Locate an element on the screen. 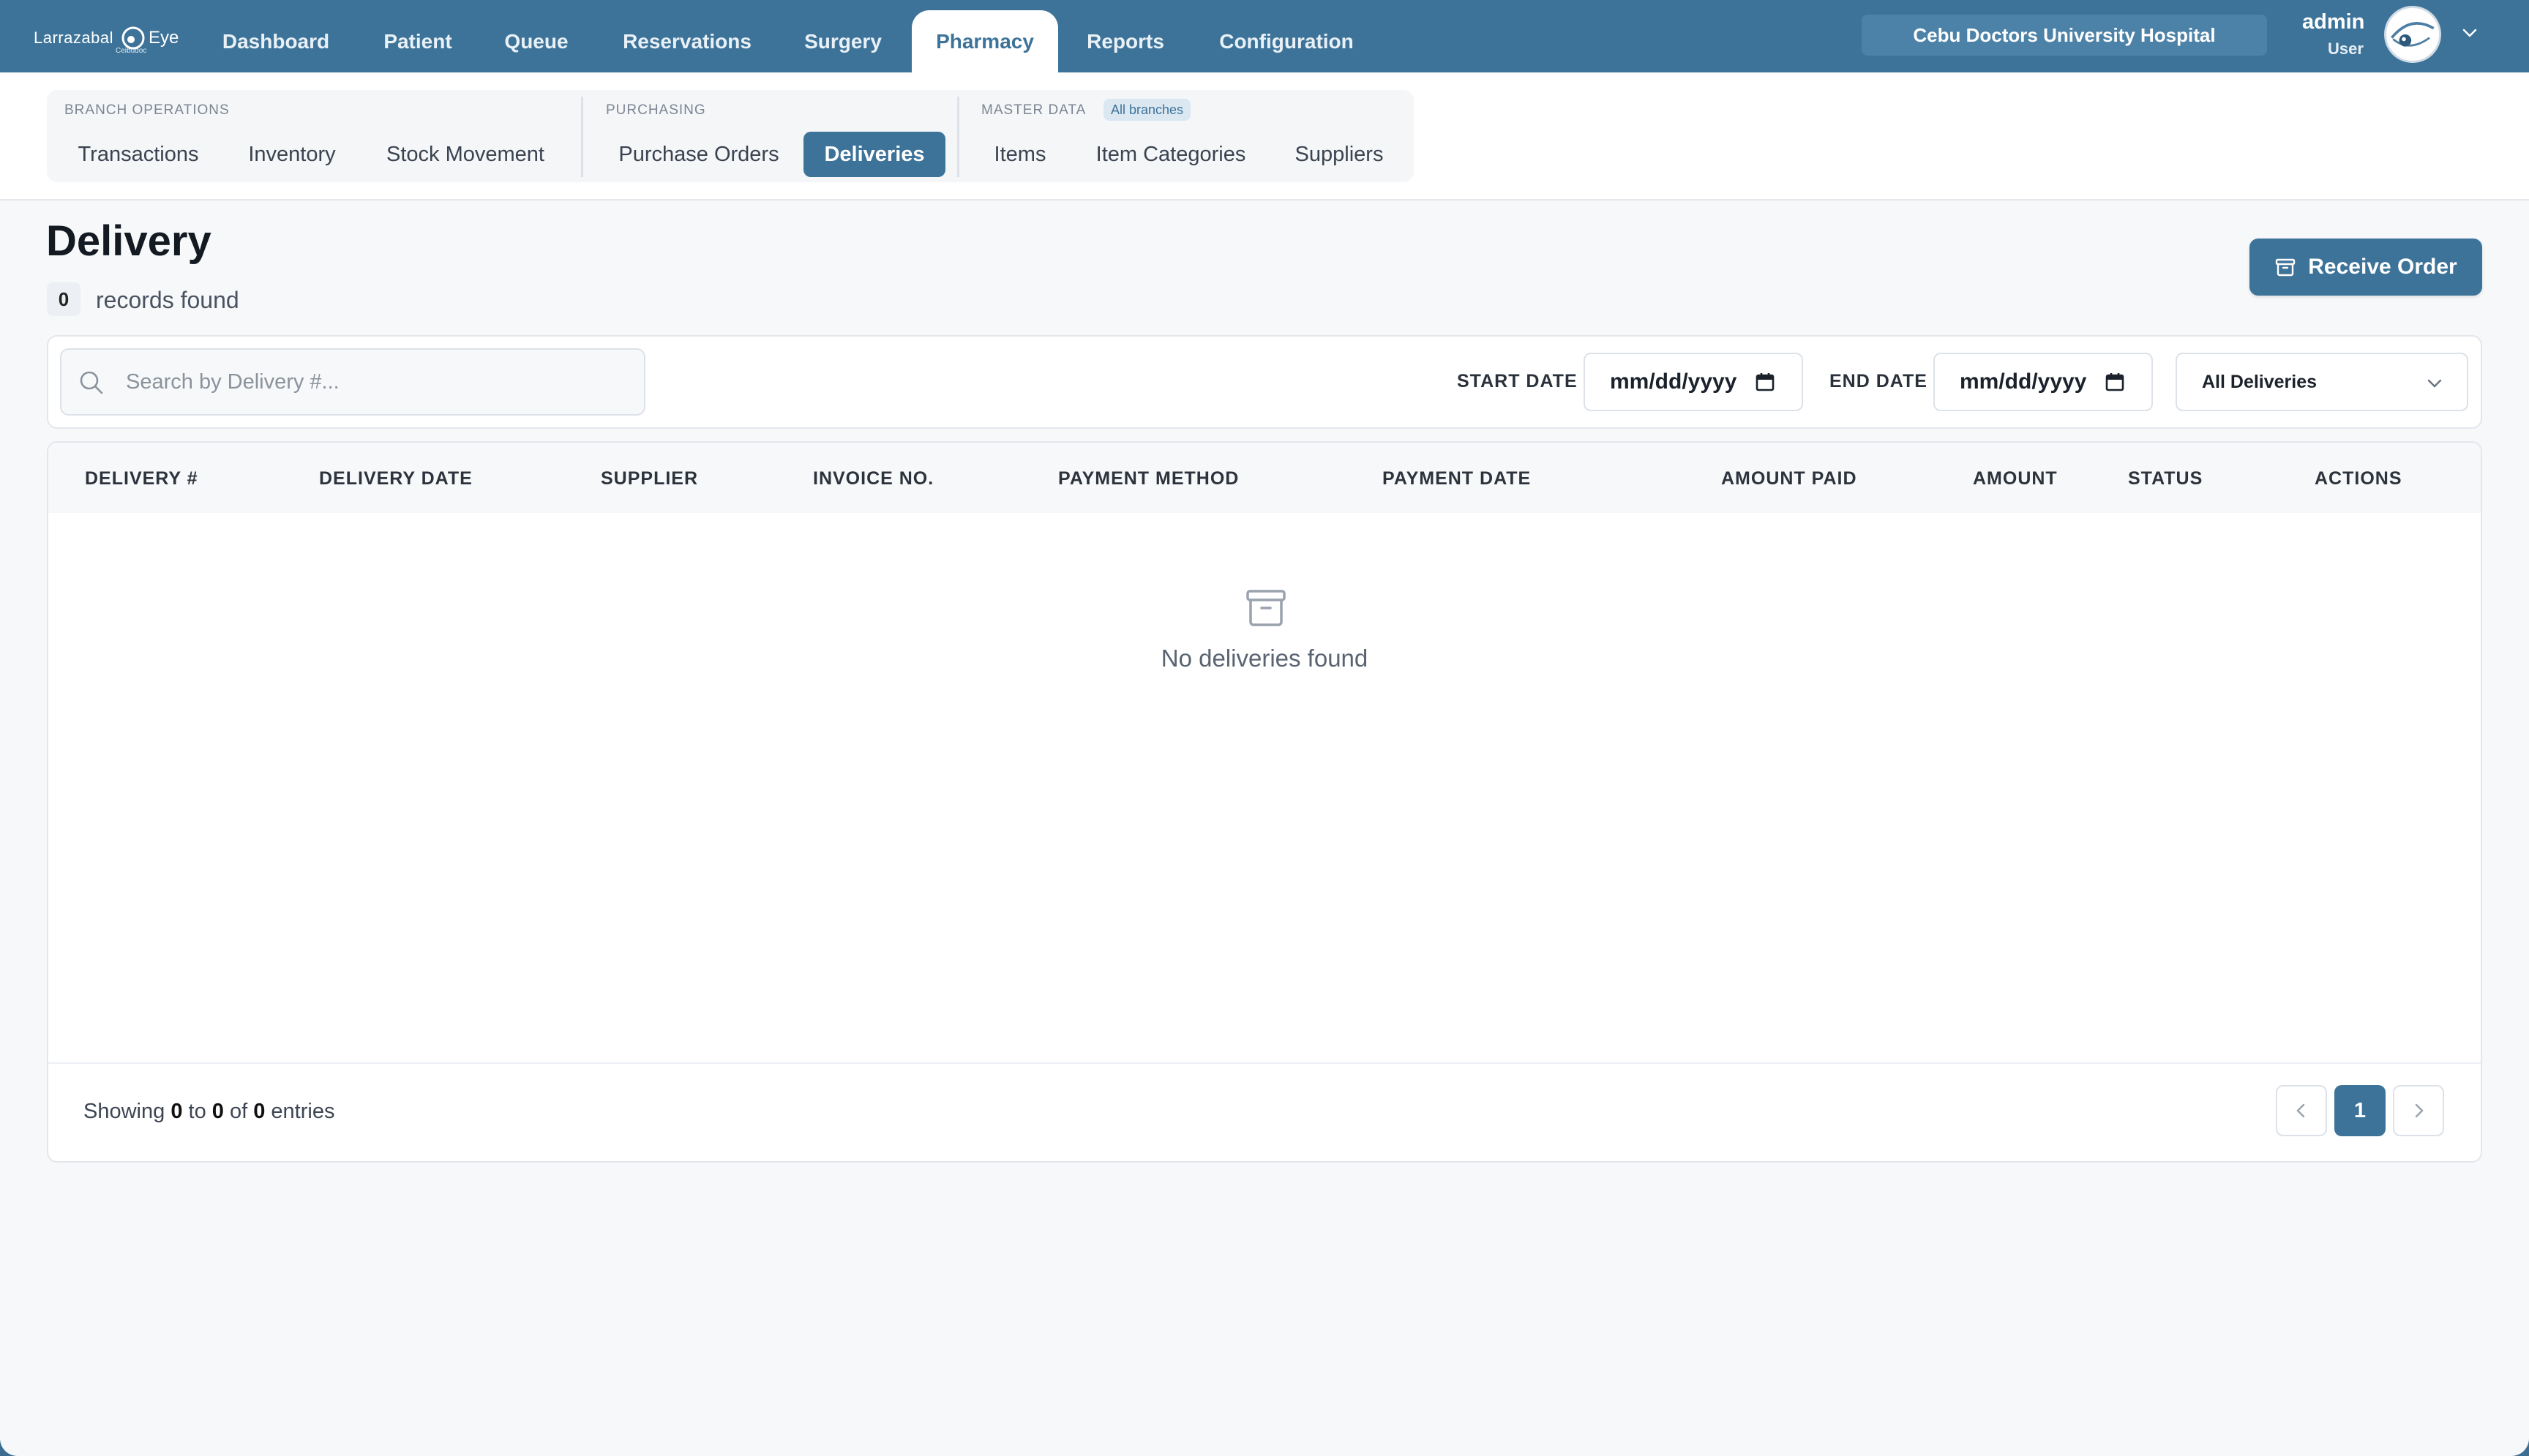 The height and width of the screenshot is (1456, 2529). start-date-value: mm/dd/yyyy is located at coordinates (1673, 382).